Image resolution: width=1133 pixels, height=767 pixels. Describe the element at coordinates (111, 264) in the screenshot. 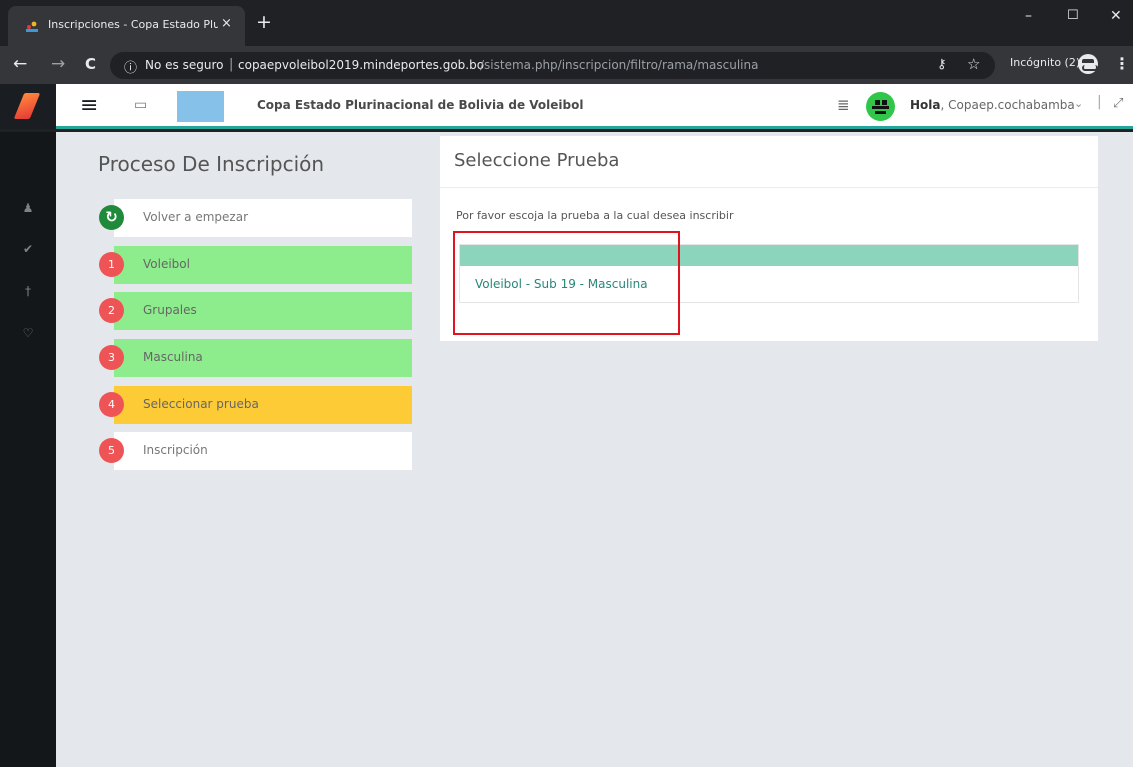

I see `step-number: 1` at that location.